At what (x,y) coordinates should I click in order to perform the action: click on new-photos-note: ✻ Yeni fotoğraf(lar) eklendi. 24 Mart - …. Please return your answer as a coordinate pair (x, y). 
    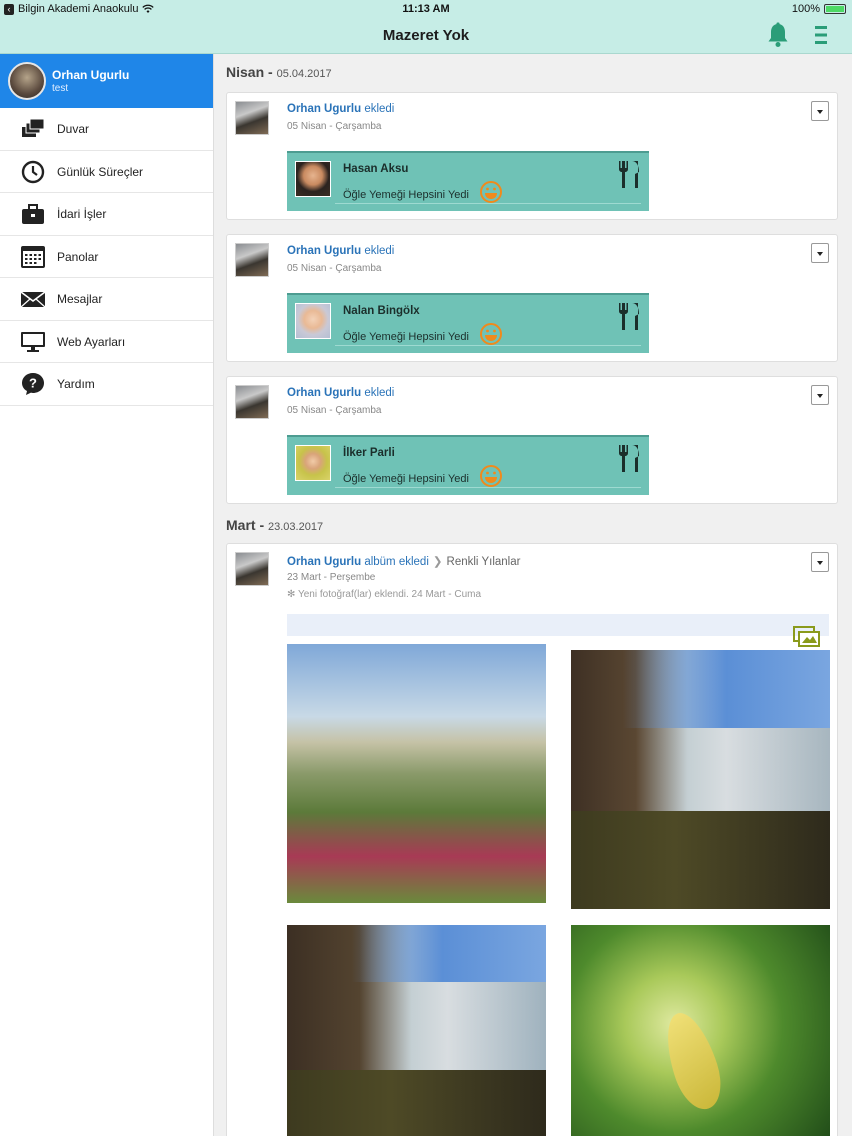
    Looking at the image, I should click on (384, 594).